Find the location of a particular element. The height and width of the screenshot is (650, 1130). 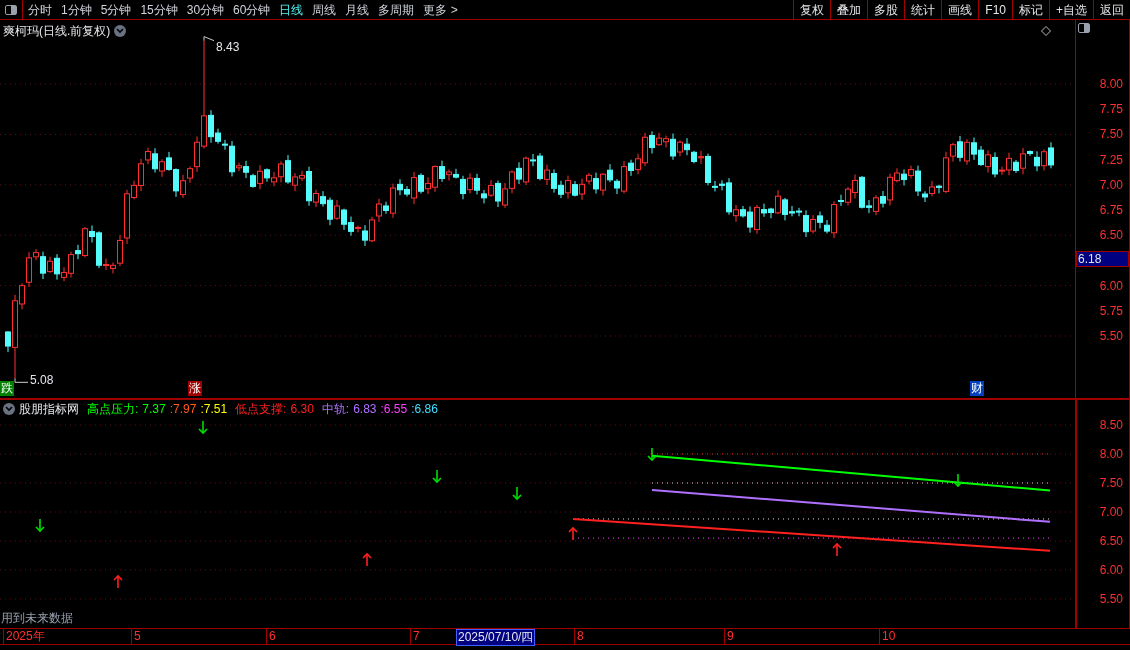

date-axis-label: 2025/07/10/四 is located at coordinates (496, 637).